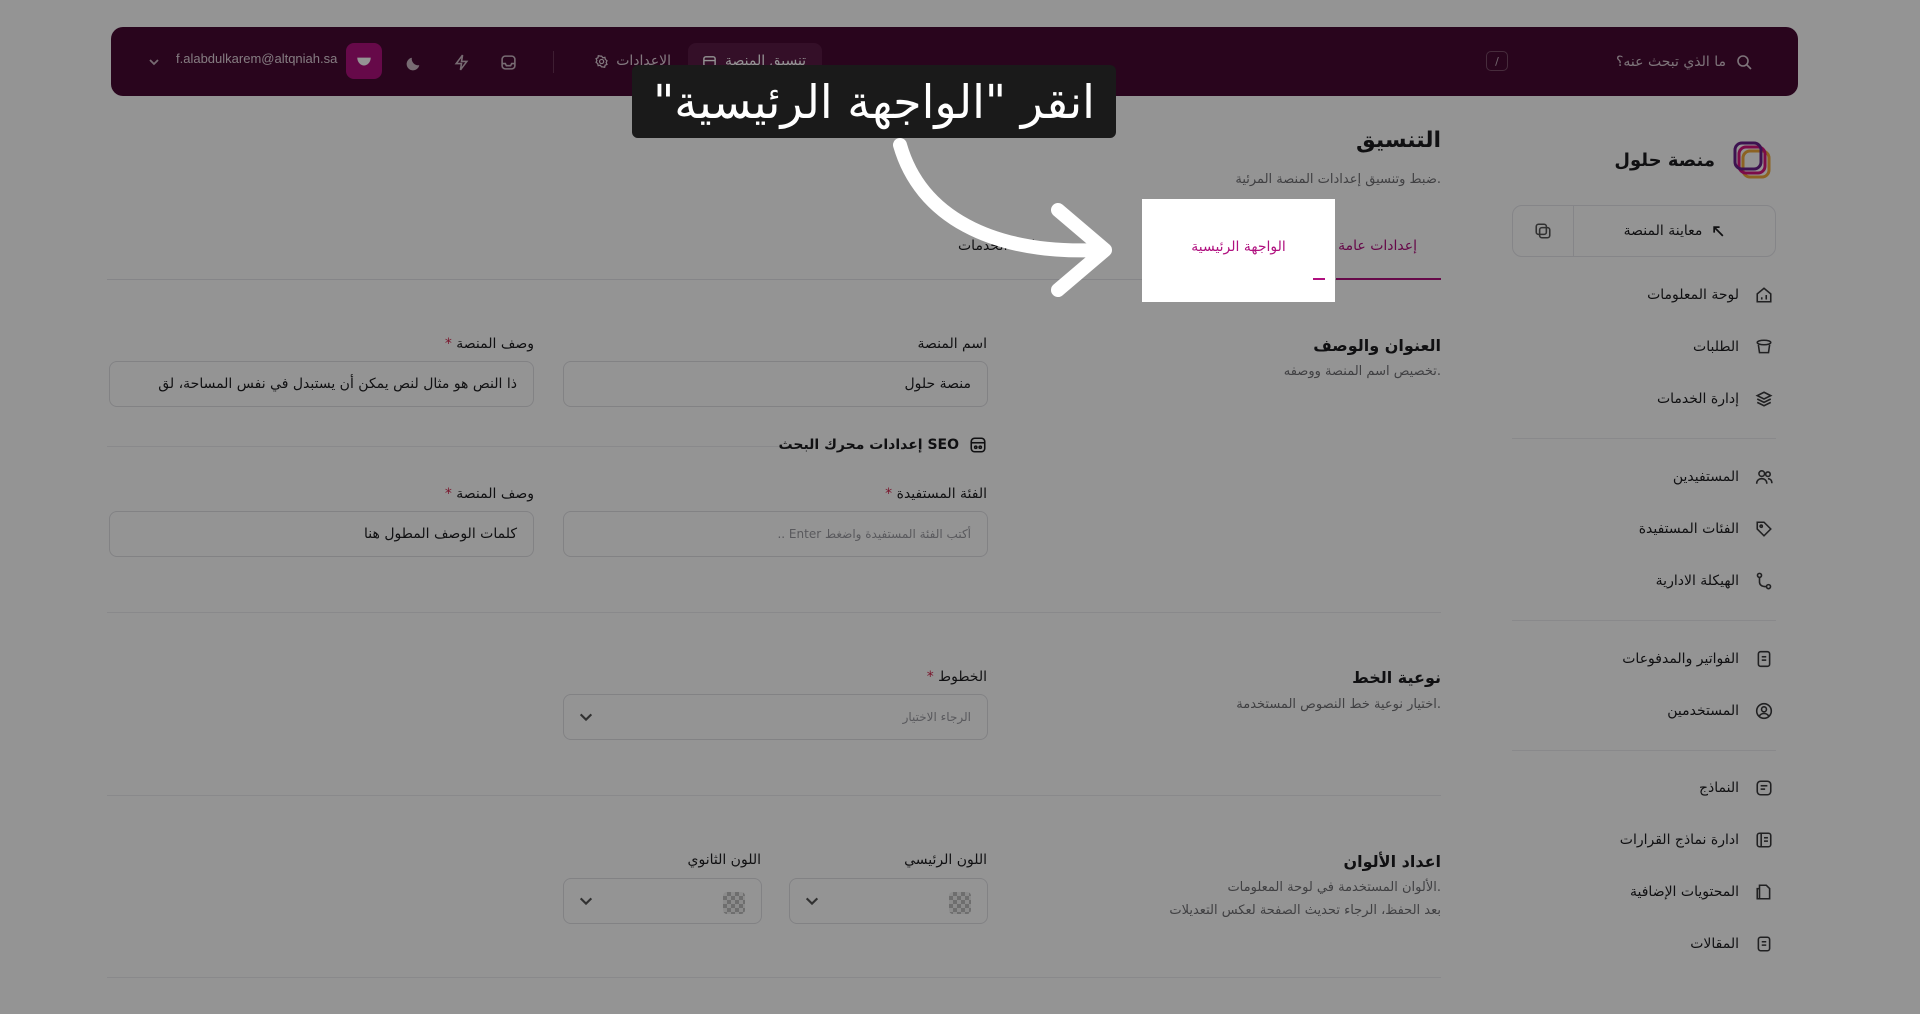 The height and width of the screenshot is (1014, 1920). I want to click on tutorial-callout: انقر "الواجهة الرئيسية", so click(874, 101).